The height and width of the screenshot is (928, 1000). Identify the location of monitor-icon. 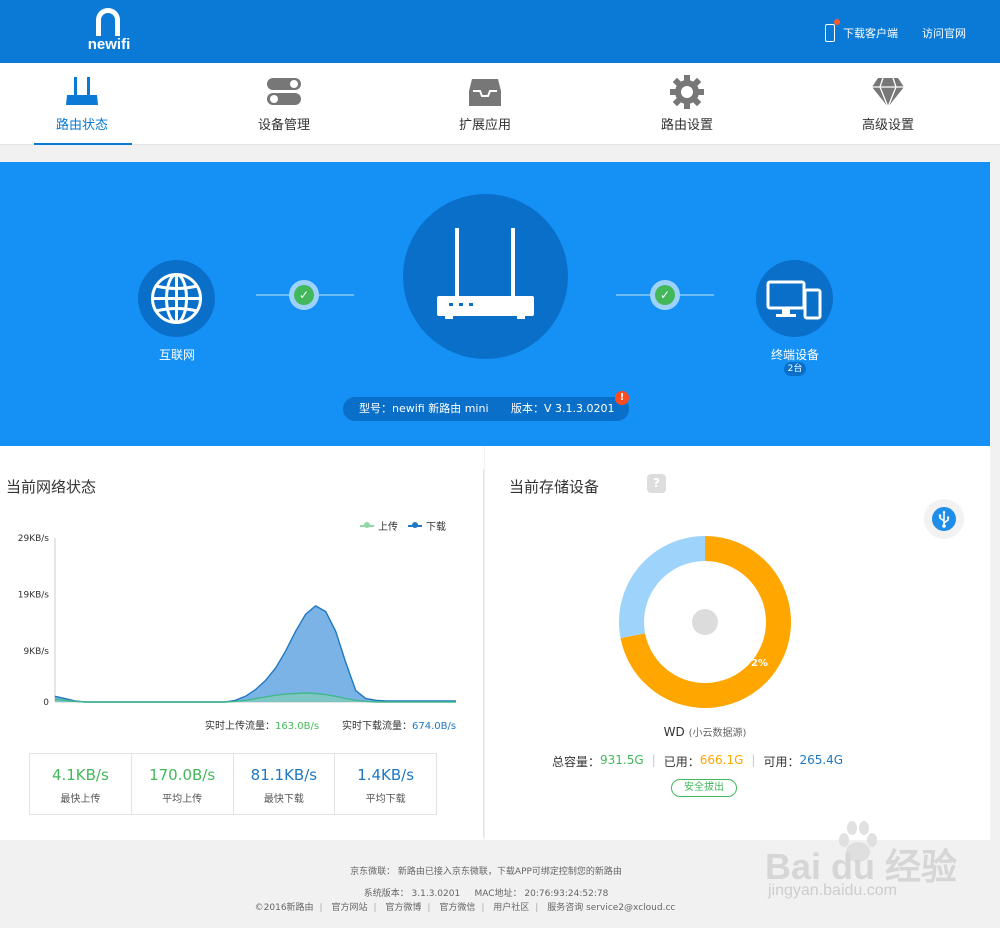
(794, 300).